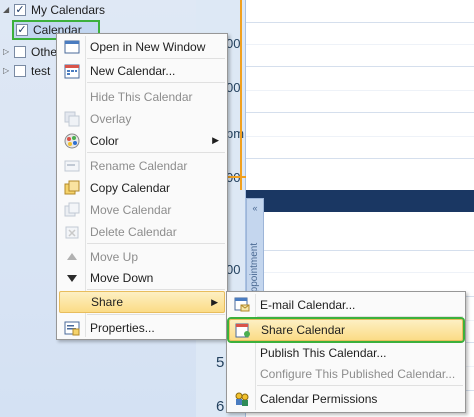 This screenshot has width=474, height=417. I want to click on all-day-bar, so click(360, 201).